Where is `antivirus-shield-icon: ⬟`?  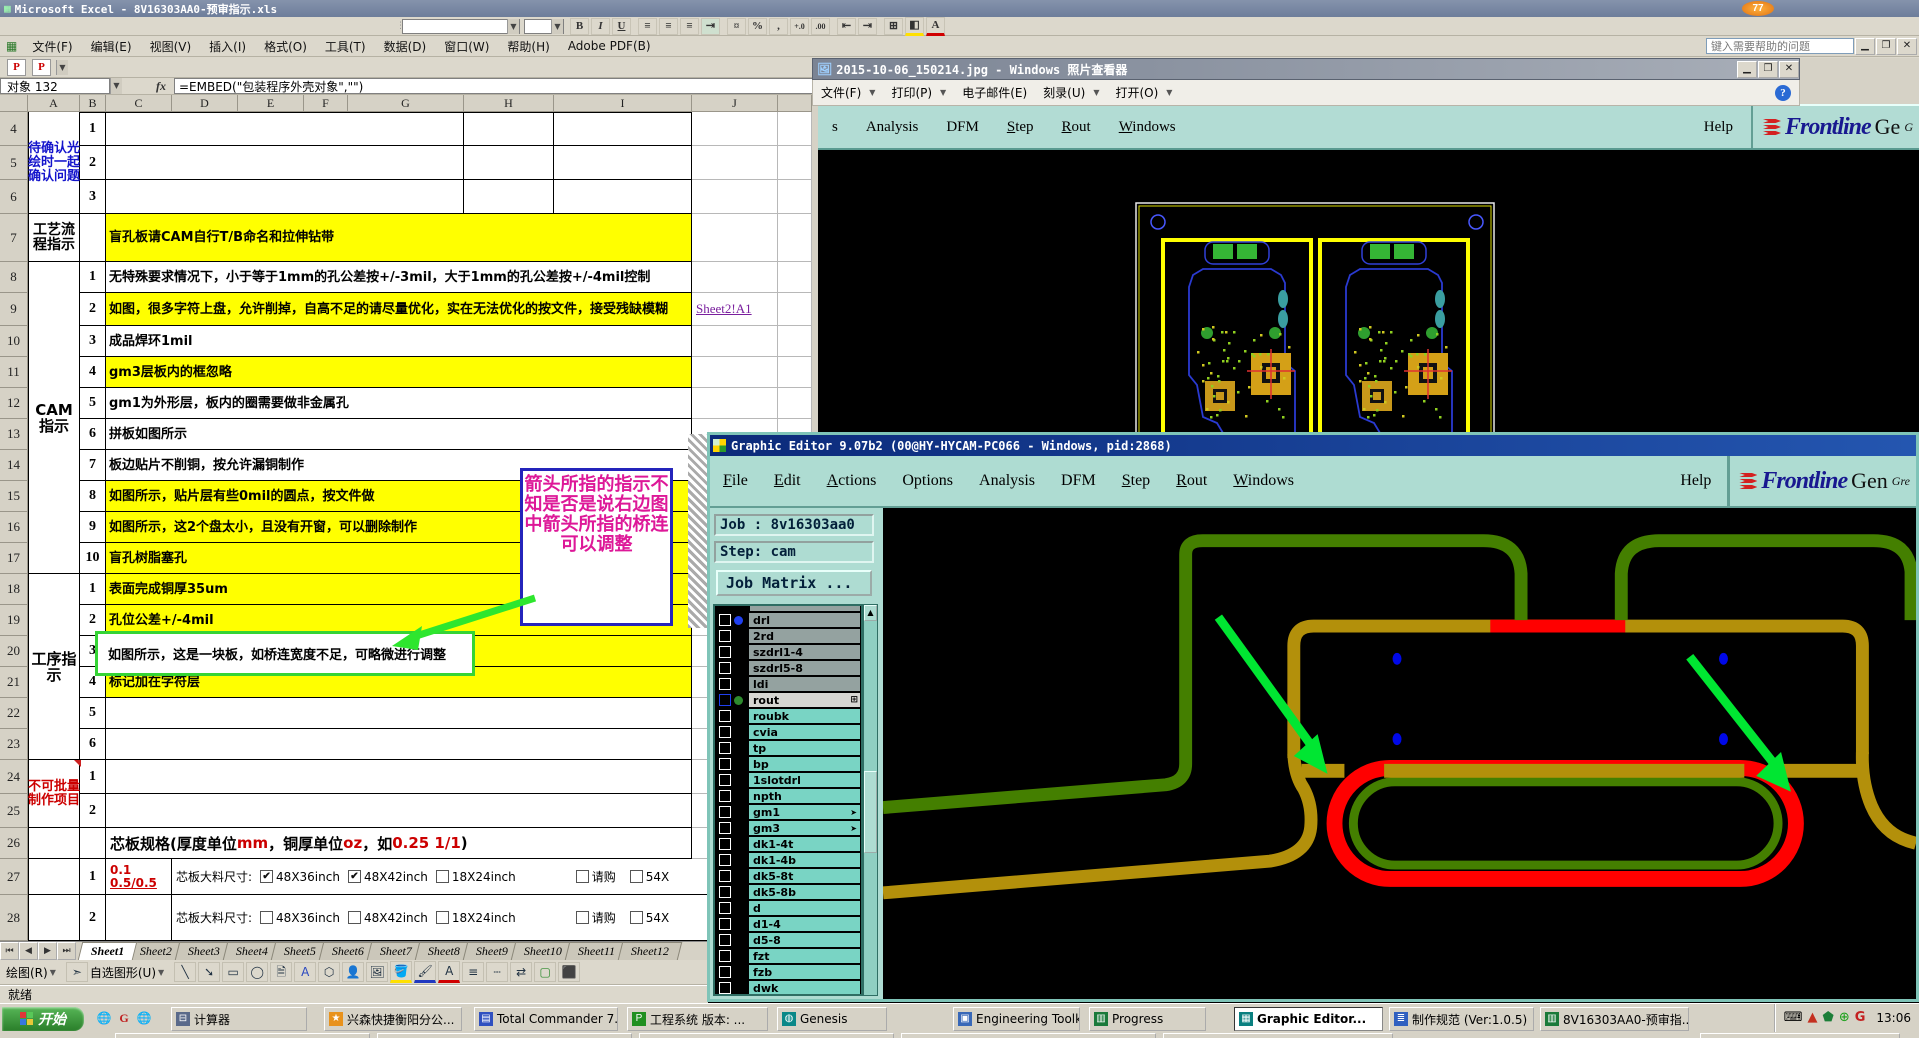
antivirus-shield-icon: ⬟ is located at coordinates (1828, 1018).